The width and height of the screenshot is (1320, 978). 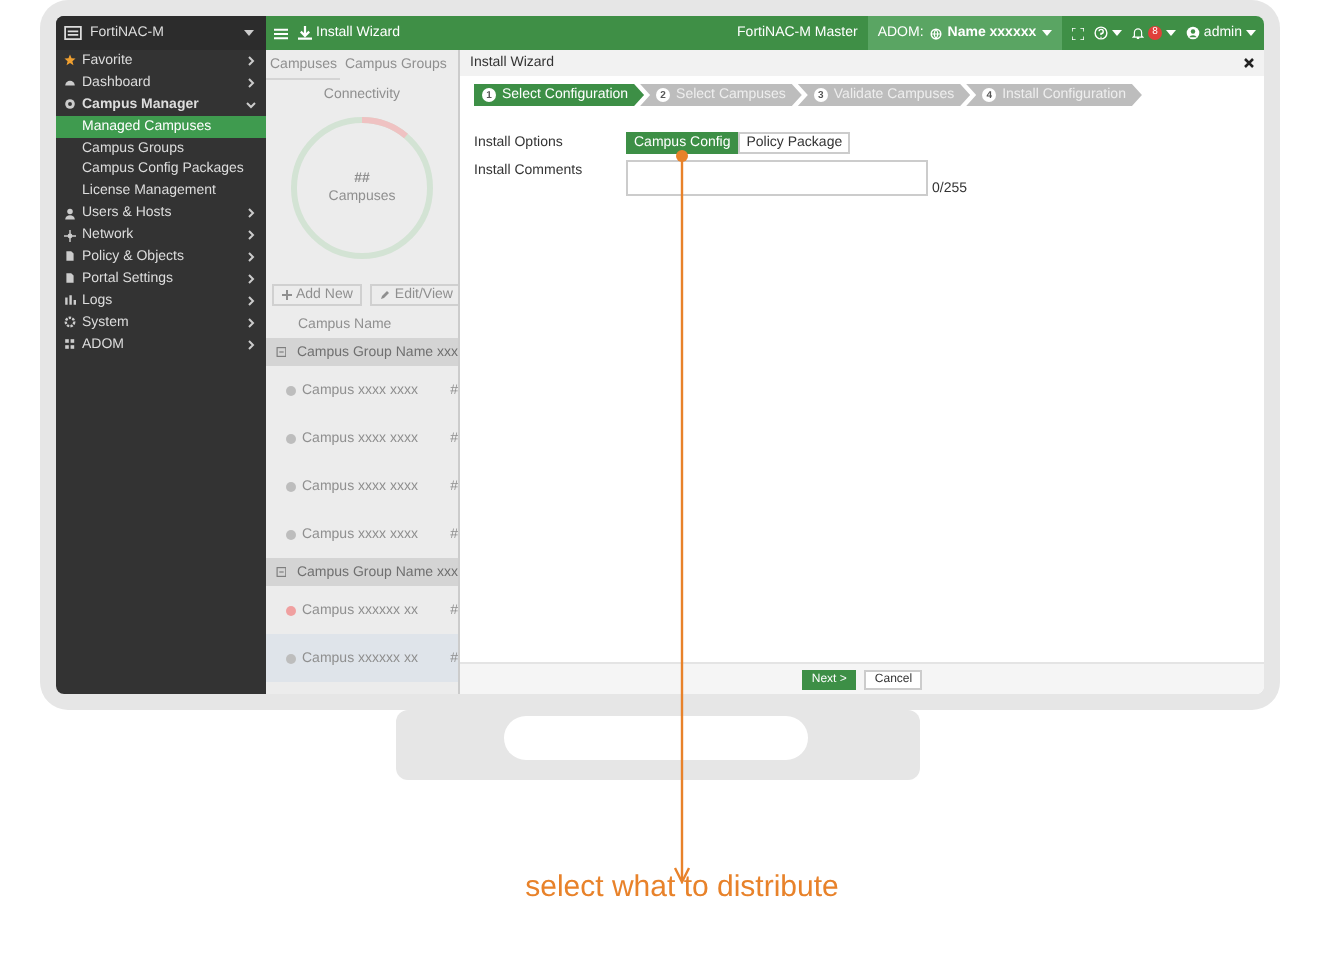 What do you see at coordinates (1078, 33) in the screenshot?
I see `fullscreen-icon` at bounding box center [1078, 33].